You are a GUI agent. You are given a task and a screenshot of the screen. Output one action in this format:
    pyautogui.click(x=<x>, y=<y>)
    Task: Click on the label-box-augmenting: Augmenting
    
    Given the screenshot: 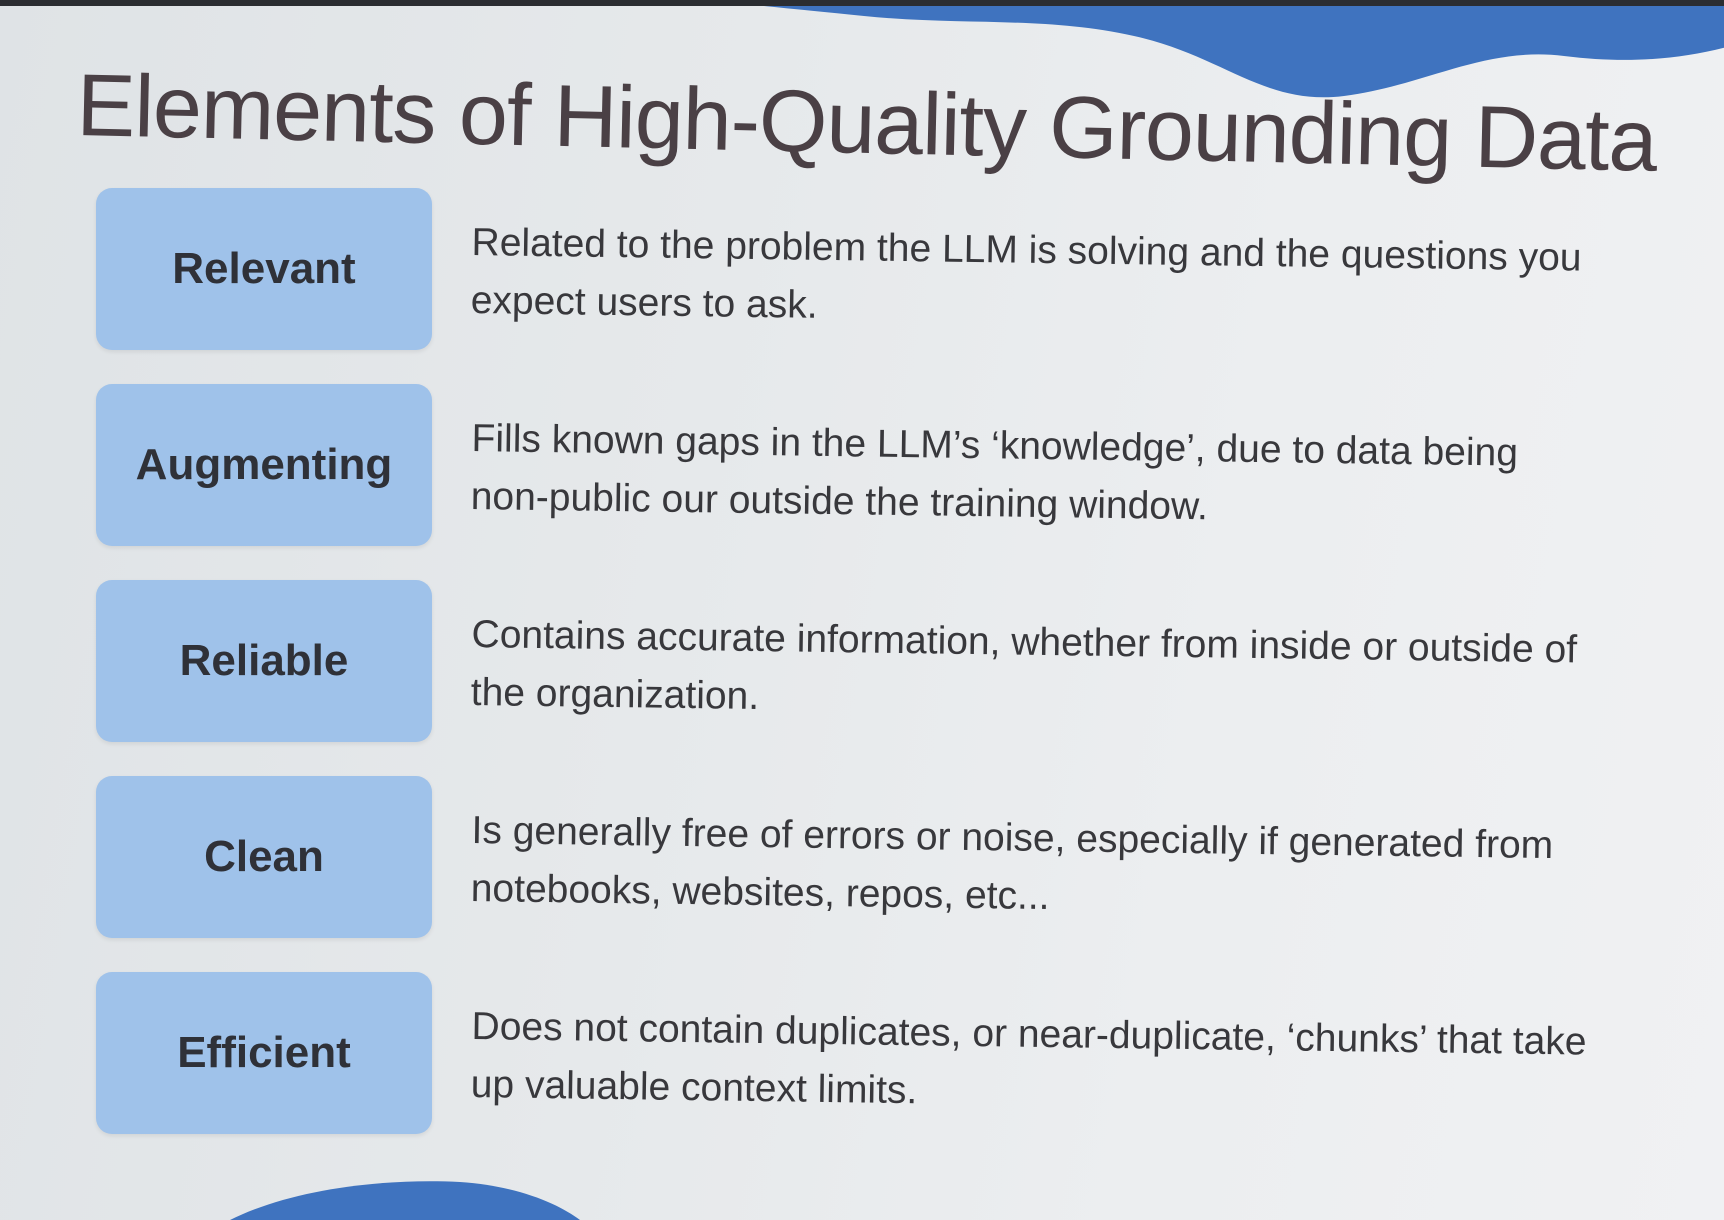 What is the action you would take?
    pyautogui.click(x=264, y=465)
    